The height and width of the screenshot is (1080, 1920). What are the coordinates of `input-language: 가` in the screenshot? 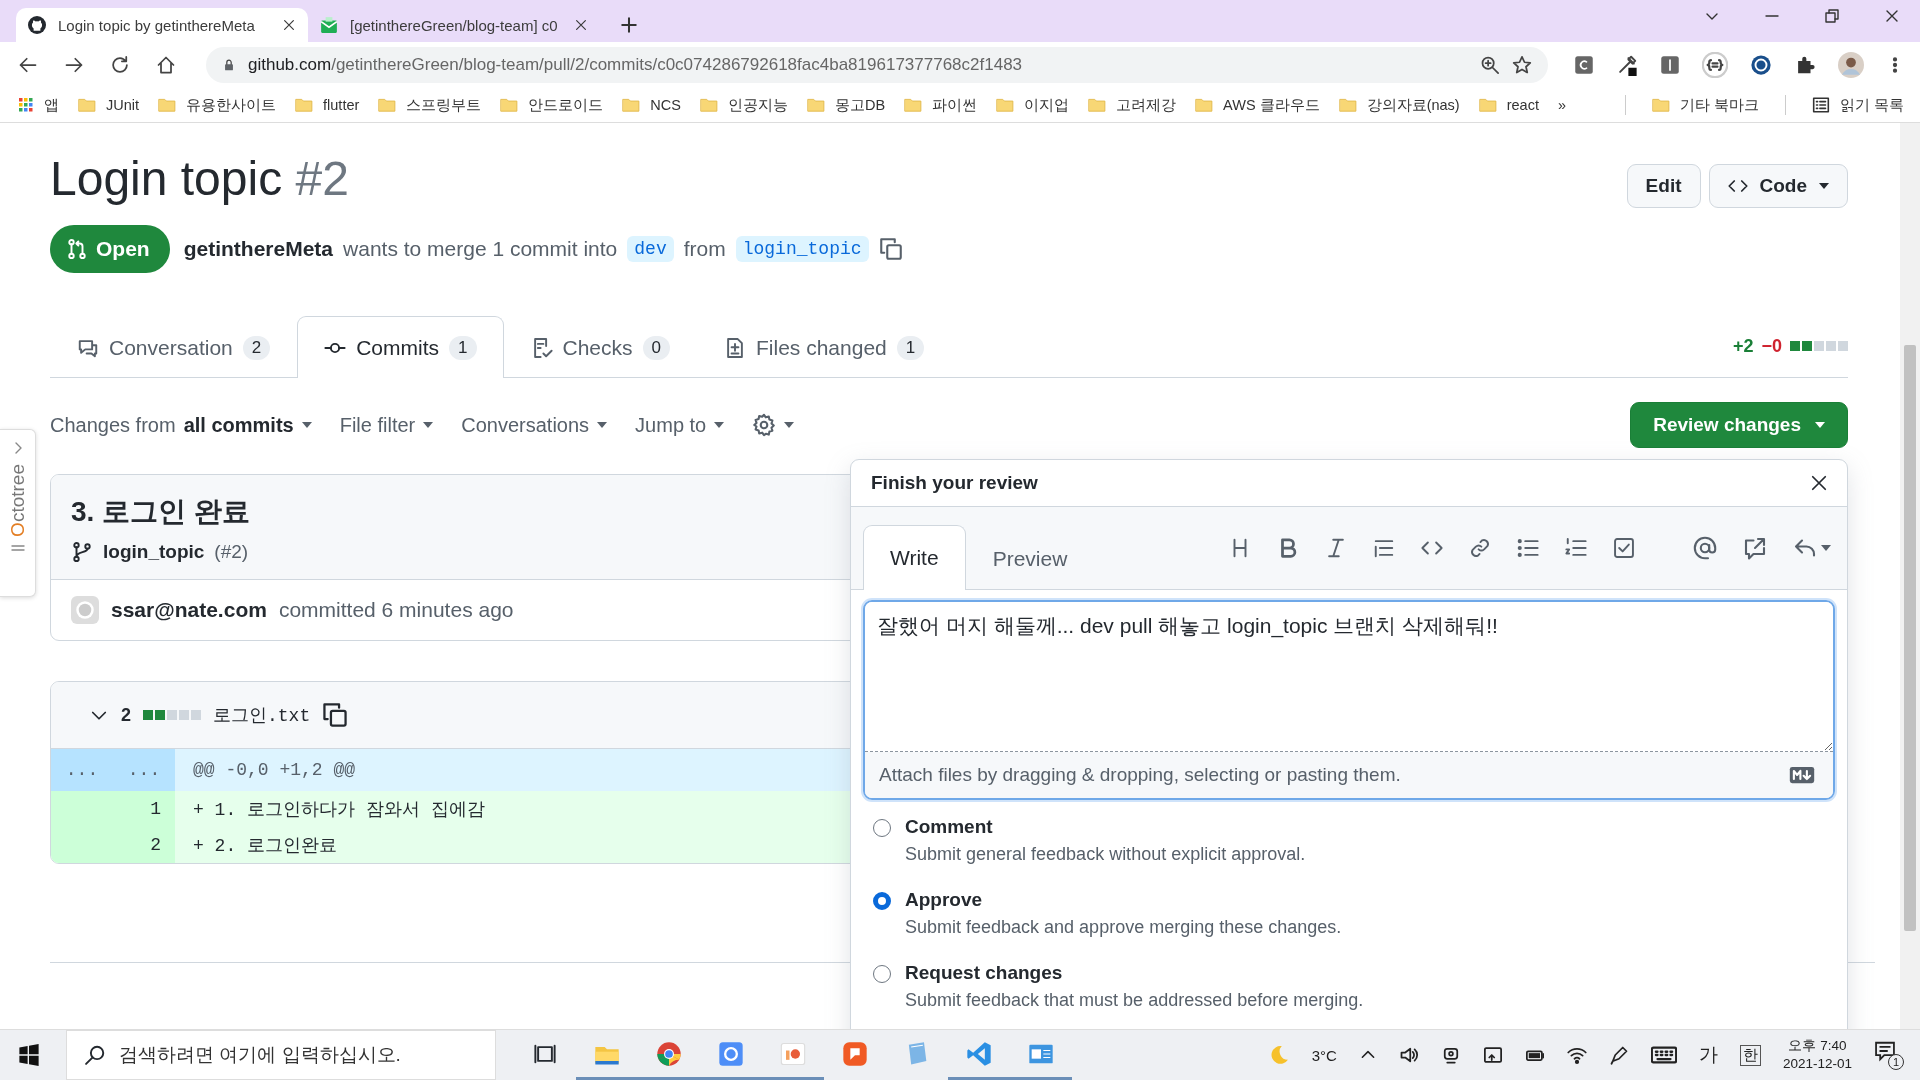 It's located at (1708, 1055).